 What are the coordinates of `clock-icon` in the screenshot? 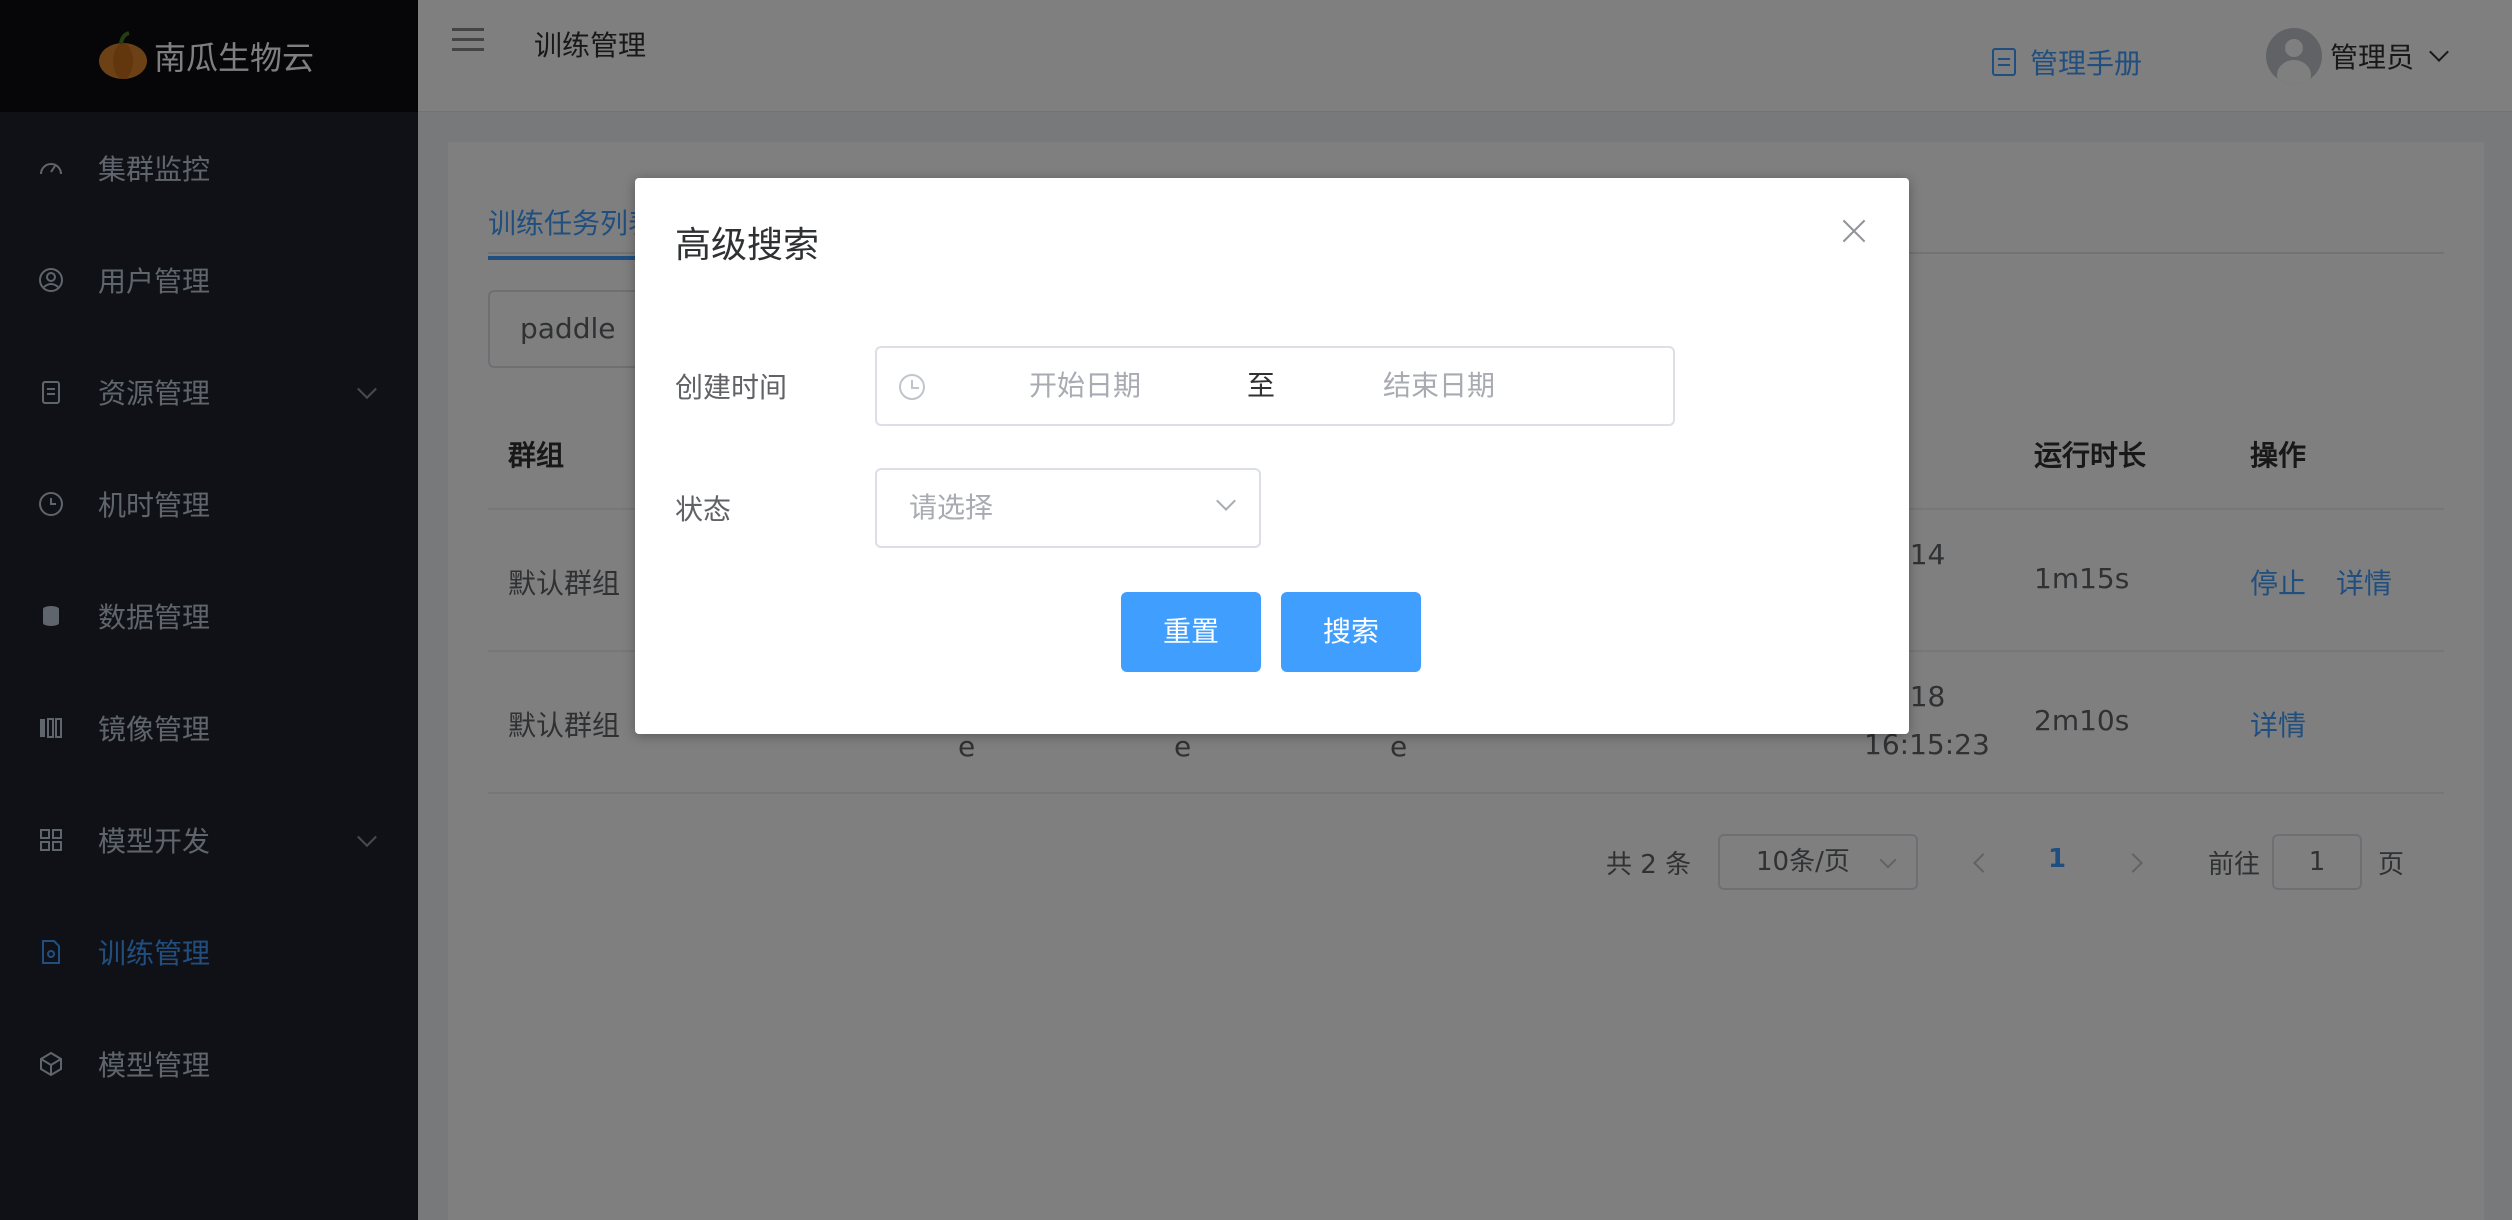 It's located at (912, 387).